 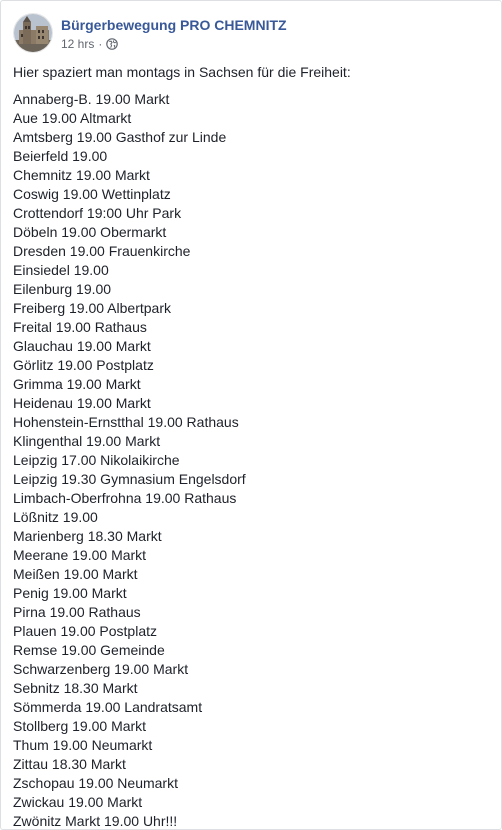 I want to click on post-line: Crottendorf 19:00 Uhr Park, so click(x=97, y=213).